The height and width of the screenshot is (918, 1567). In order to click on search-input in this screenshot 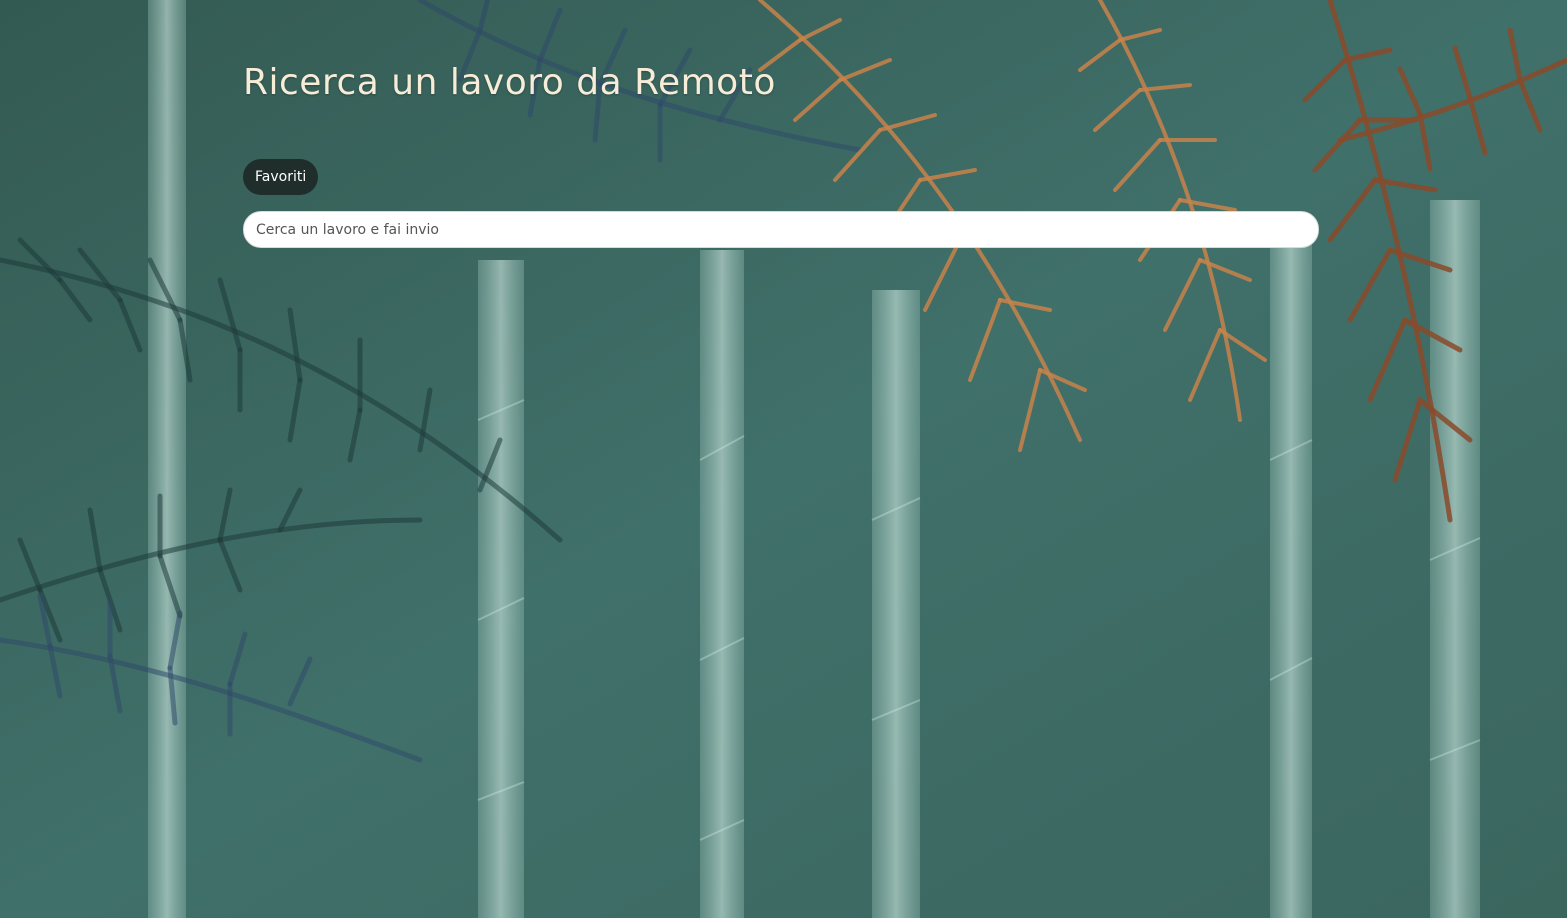, I will do `click(781, 229)`.